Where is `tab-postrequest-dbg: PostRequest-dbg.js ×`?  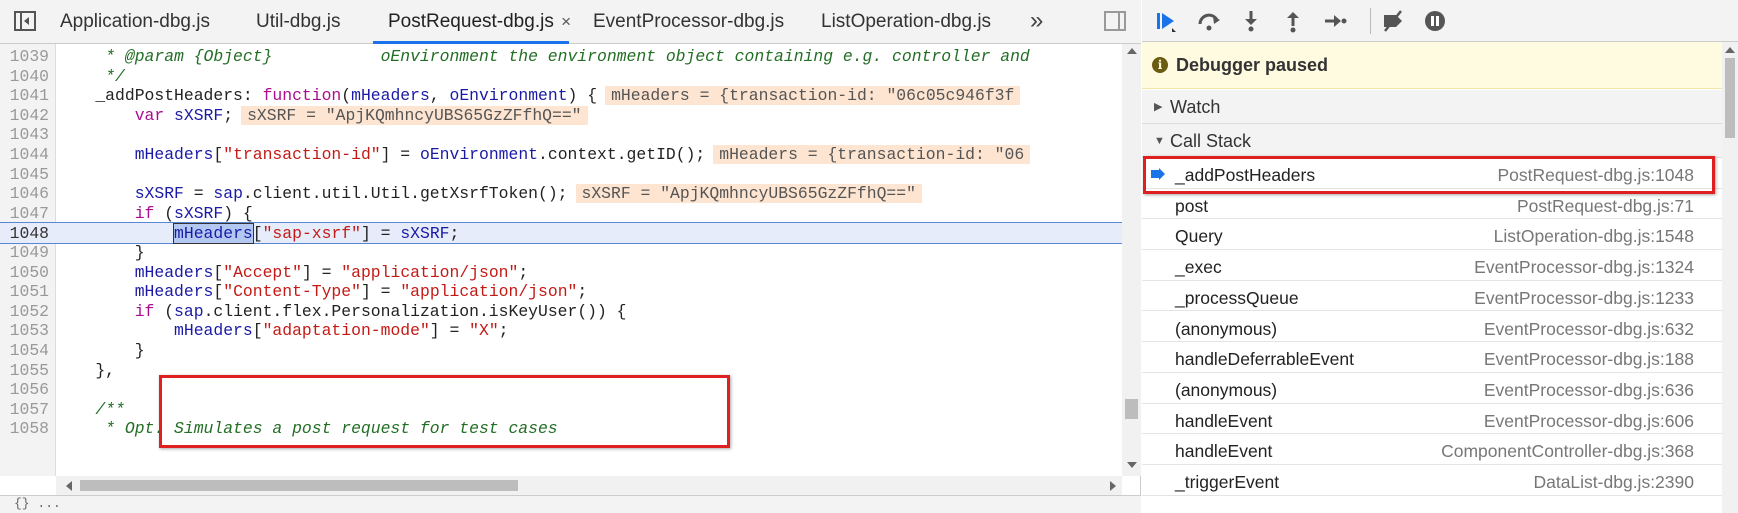 tab-postrequest-dbg: PostRequest-dbg.js × is located at coordinates (472, 22).